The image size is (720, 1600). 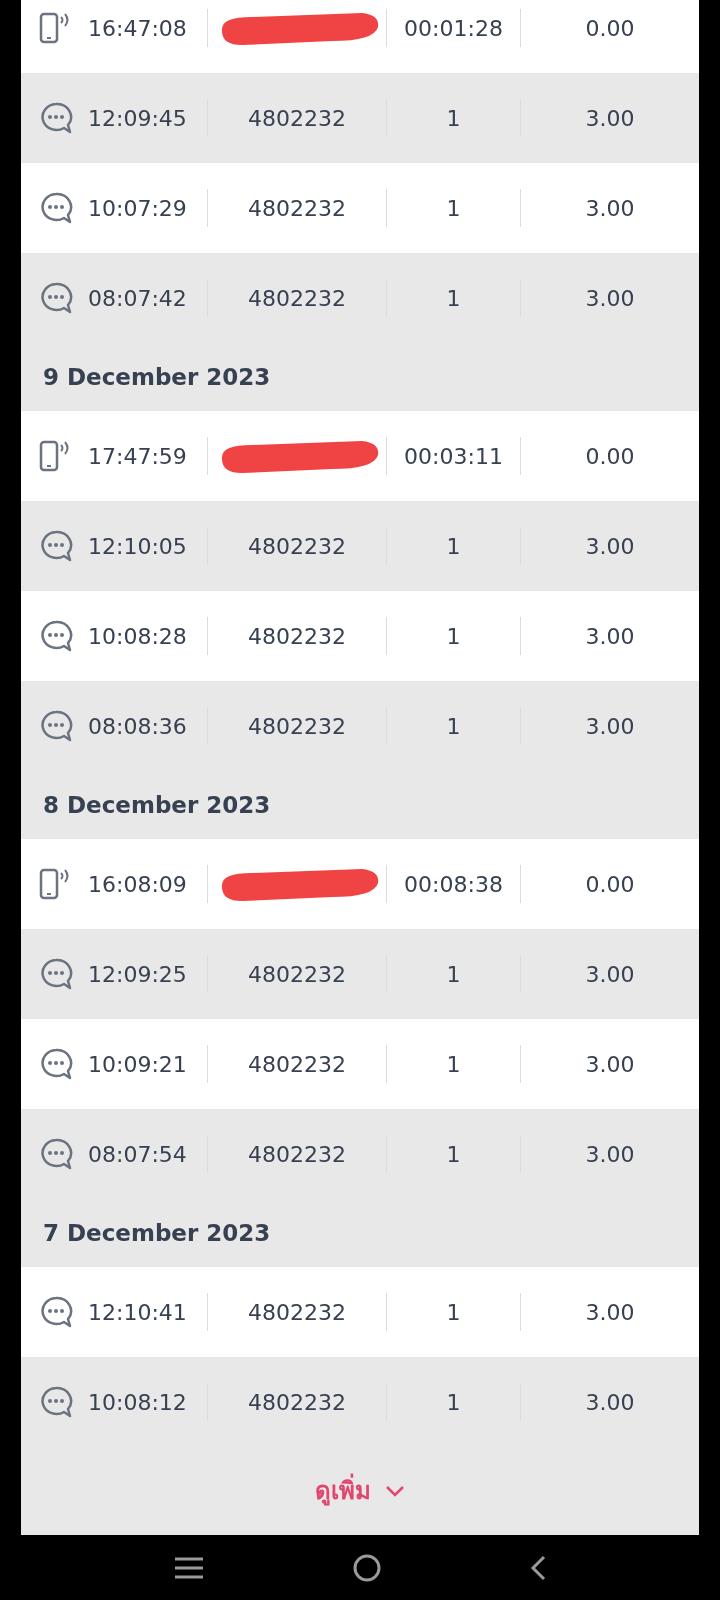 I want to click on chevron-down-icon, so click(x=395, y=1491).